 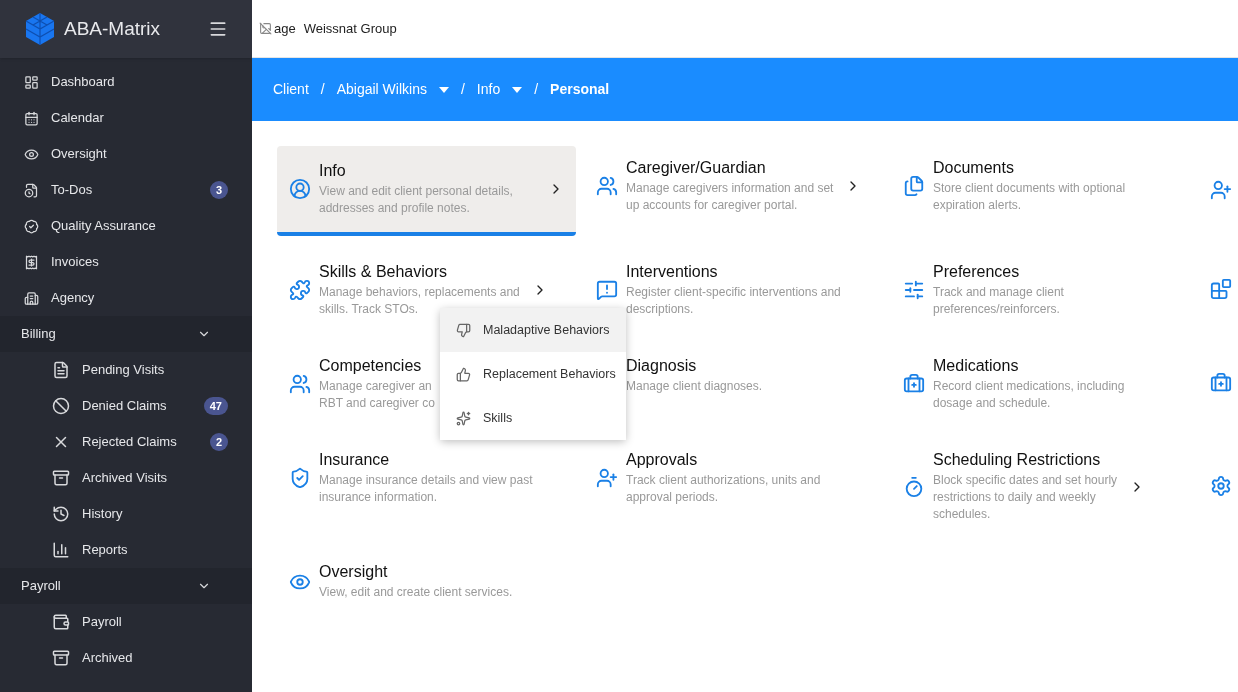 I want to click on sidebar-section-header: Billing, so click(x=126, y=334).